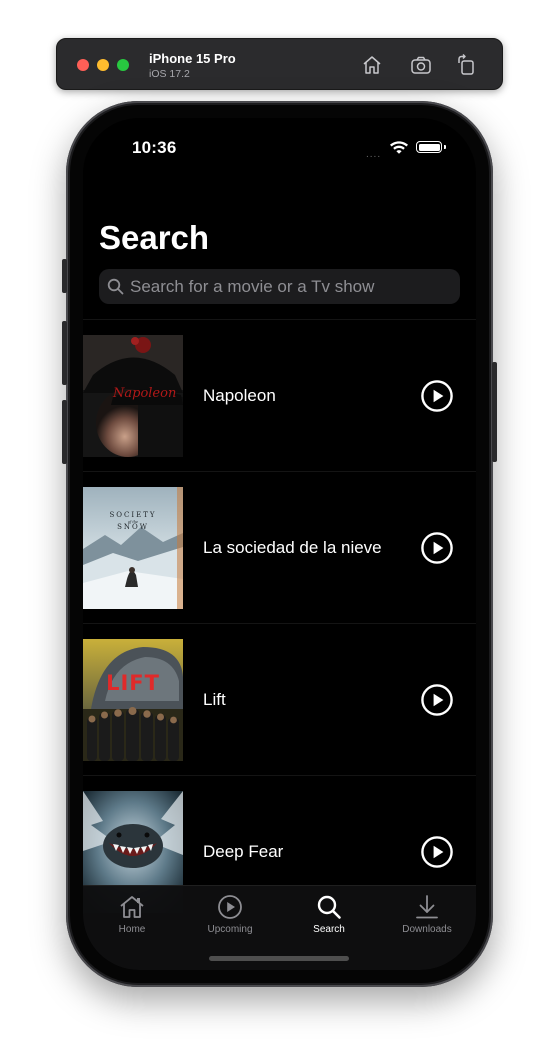  I want to click on result-title: Napoleon, so click(239, 395).